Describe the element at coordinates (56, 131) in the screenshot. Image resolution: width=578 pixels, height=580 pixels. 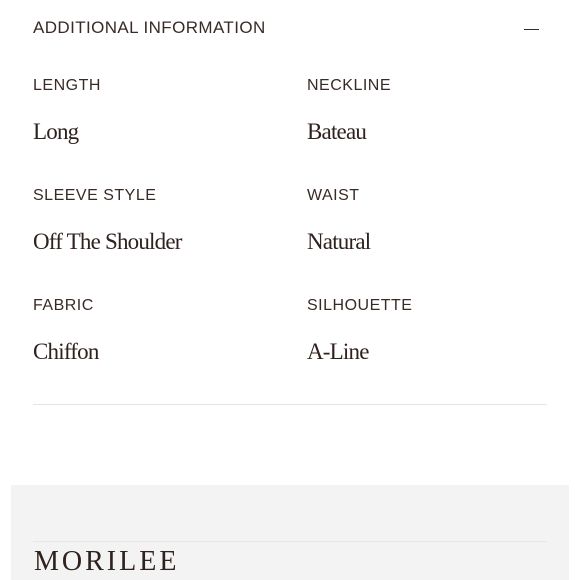
I see `attribute-value: Long` at that location.